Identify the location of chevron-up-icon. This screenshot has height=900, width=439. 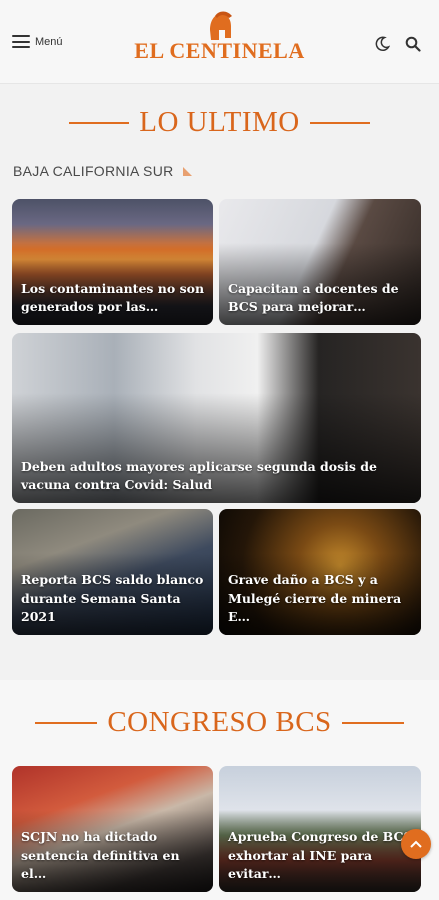
(416, 844).